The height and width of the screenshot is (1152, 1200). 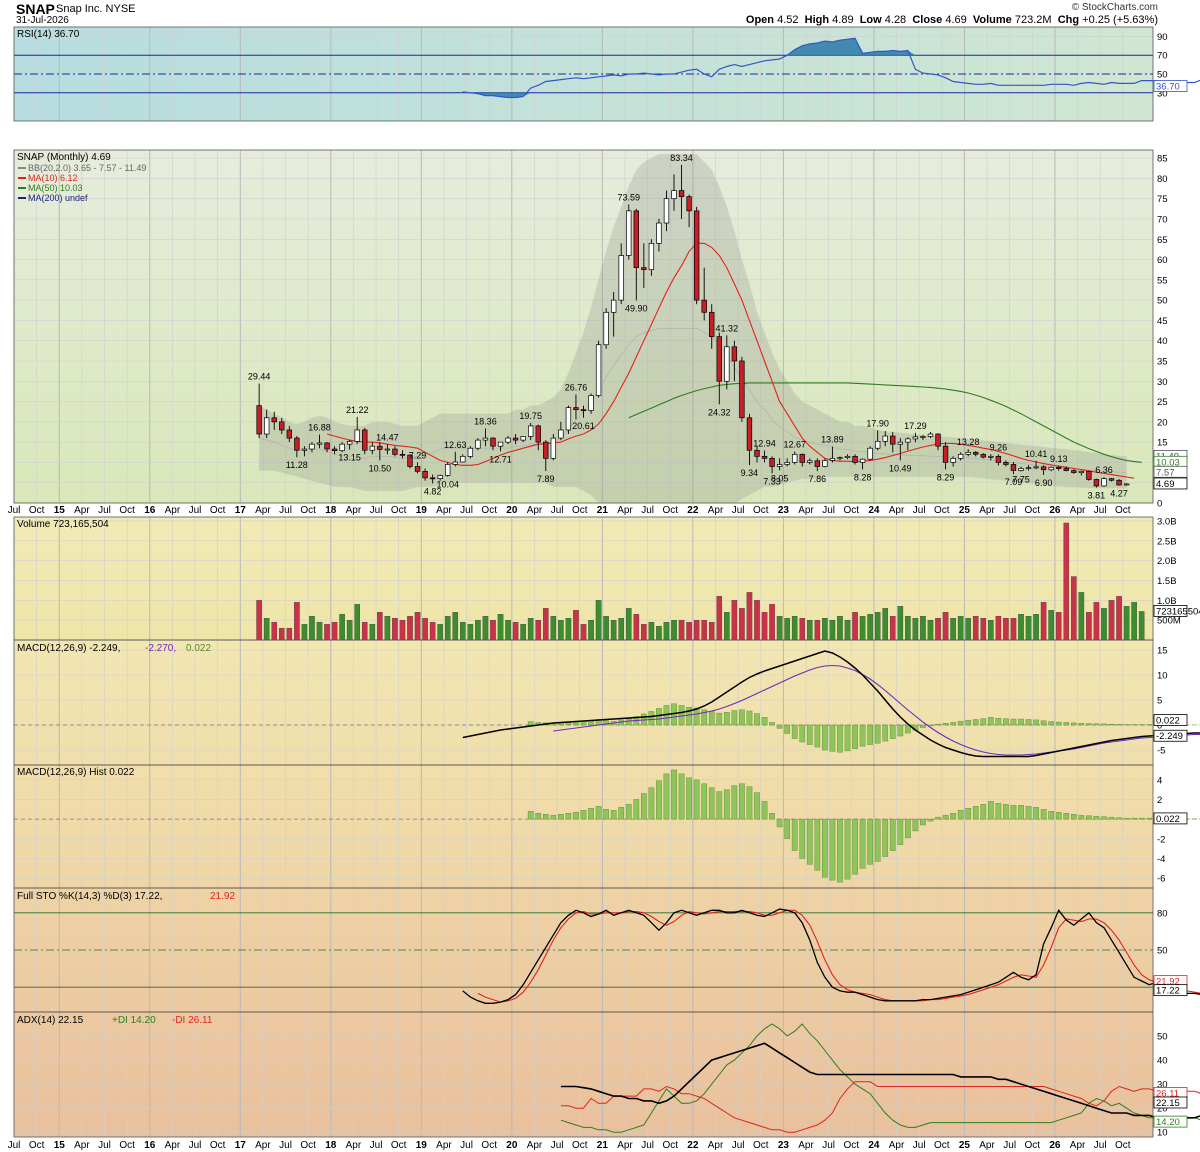 I want to click on y-tick-label: 50, so click(x=1162, y=75).